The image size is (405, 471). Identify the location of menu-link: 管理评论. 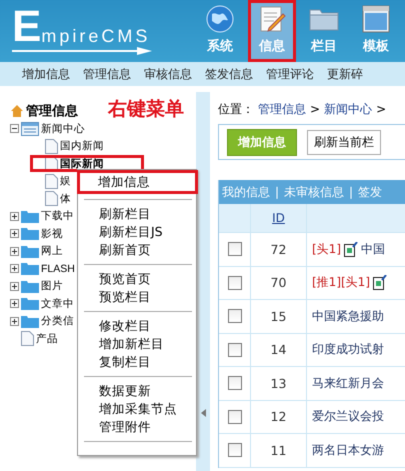
(290, 74).